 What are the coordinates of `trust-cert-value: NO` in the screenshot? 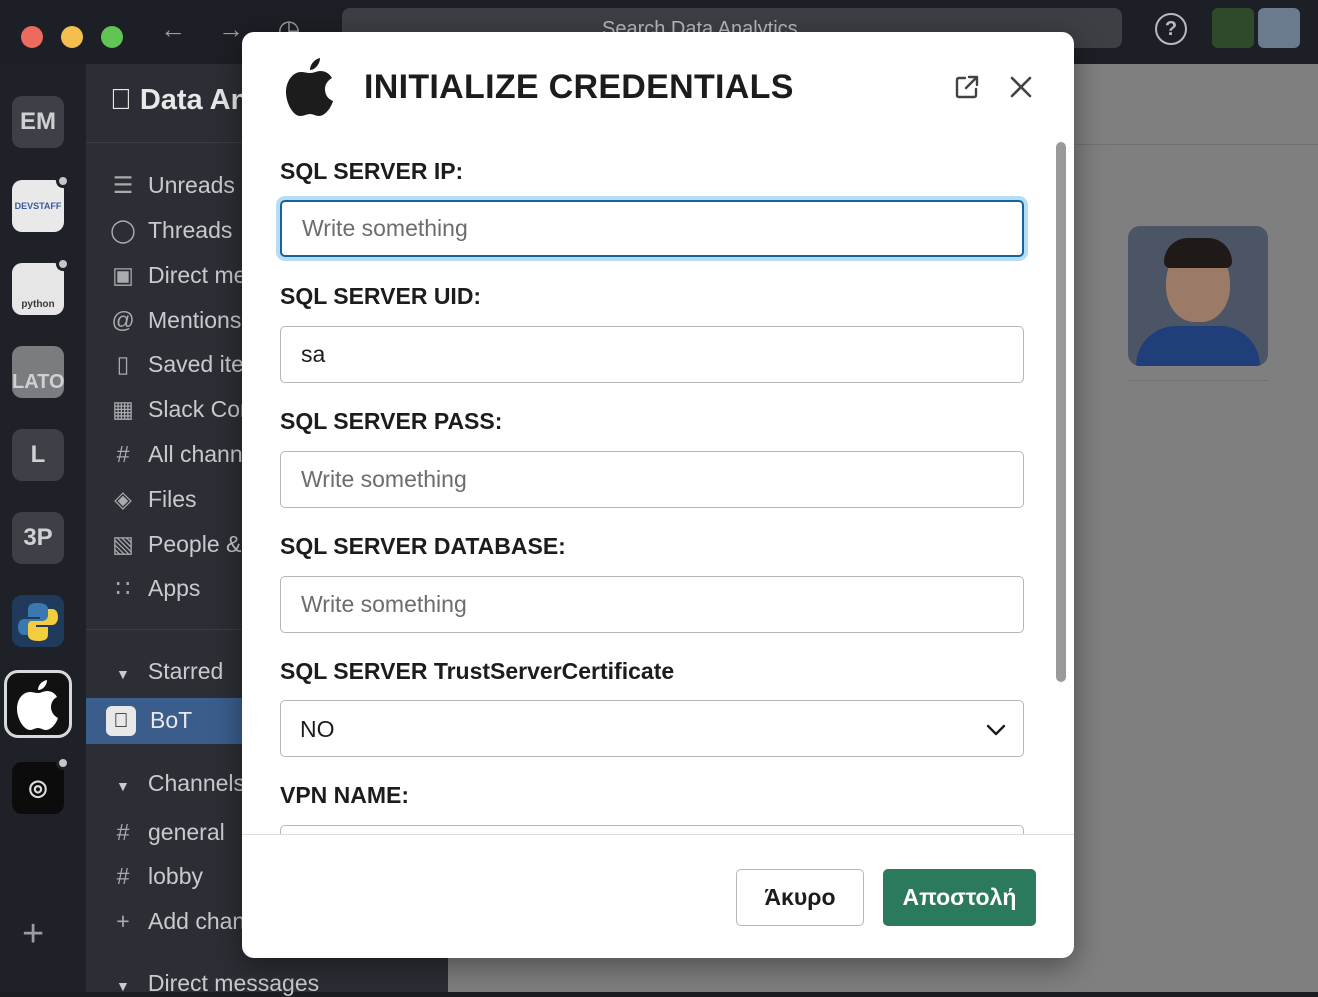 It's located at (317, 729).